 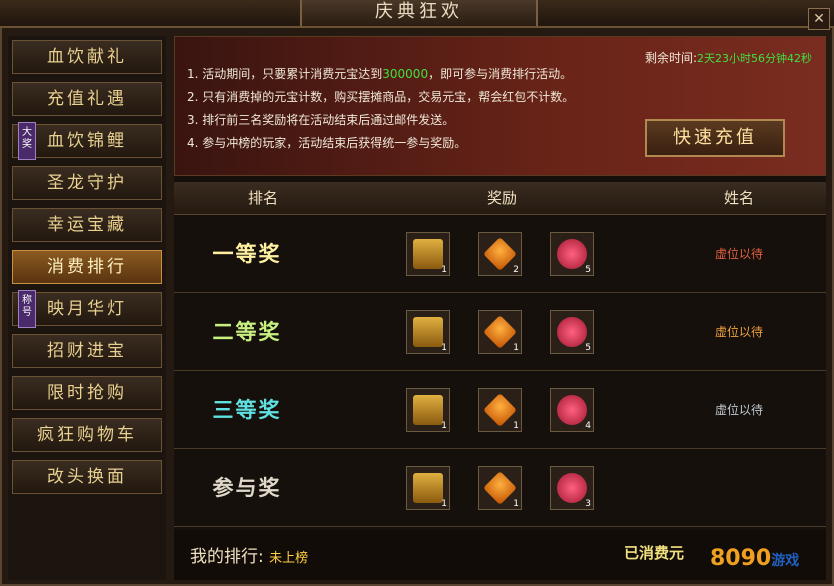 I want to click on reward-slot: 2, so click(x=500, y=254).